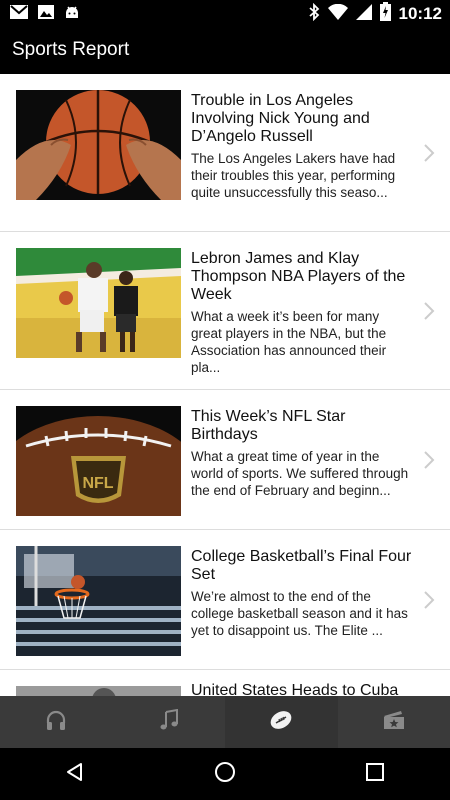 The height and width of the screenshot is (800, 450). Describe the element at coordinates (225, 50) in the screenshot. I see `app-bar: Sports Report` at that location.